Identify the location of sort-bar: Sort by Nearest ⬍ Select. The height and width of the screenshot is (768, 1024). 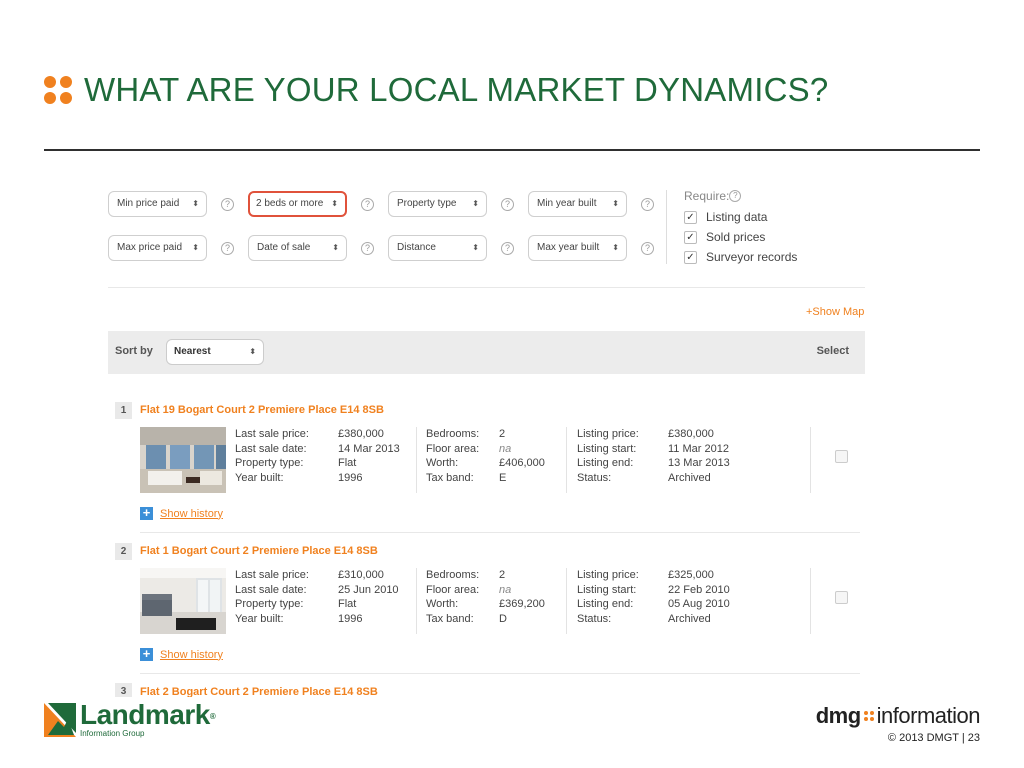
(486, 352).